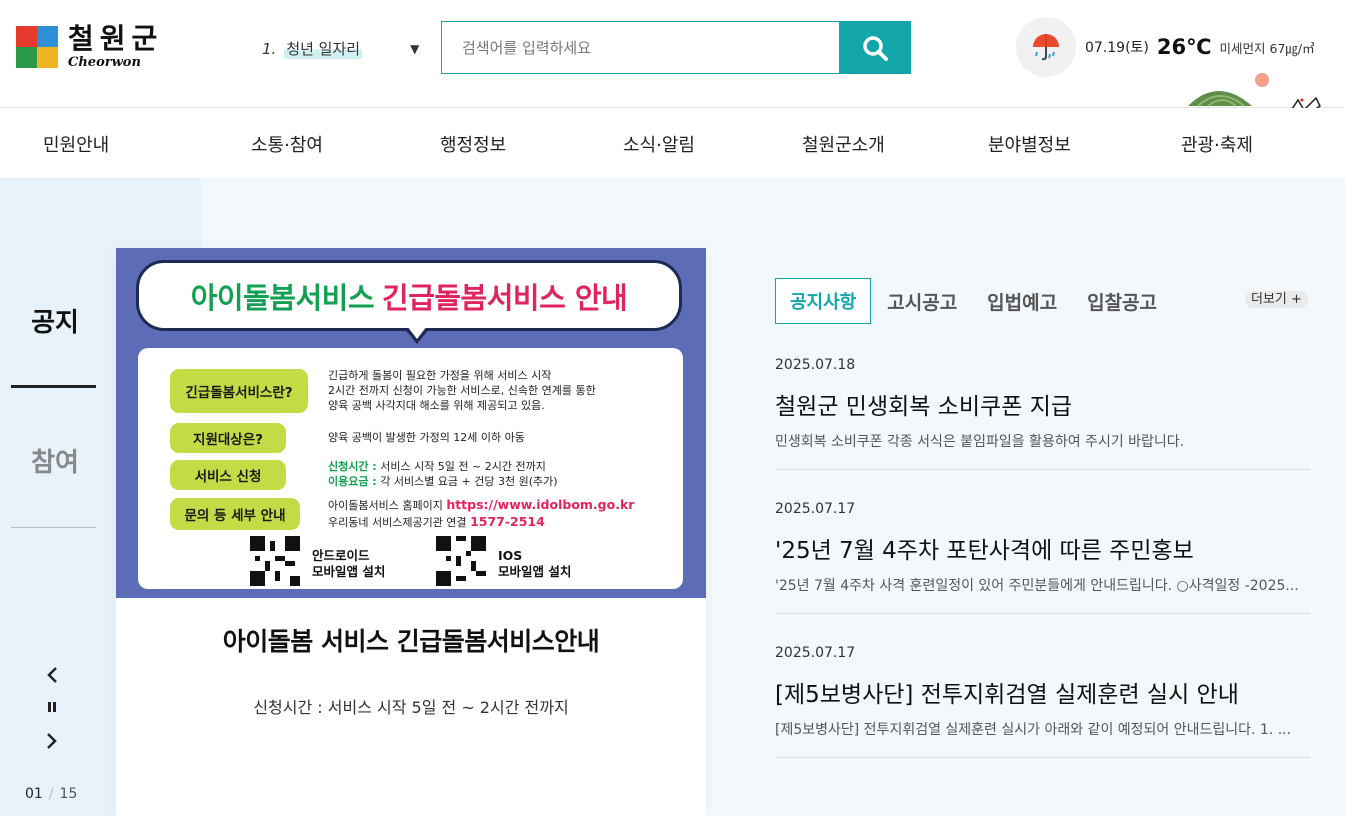 The height and width of the screenshot is (816, 1345). I want to click on slide-pager: 01 / 15, so click(51, 794).